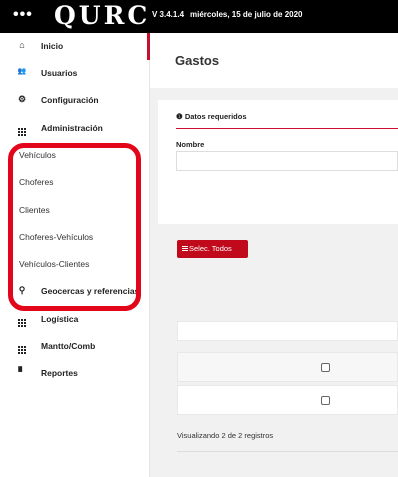 This screenshot has height=477, width=398. I want to click on sidebar-item-label: Geocercas y referencias, so click(90, 291).